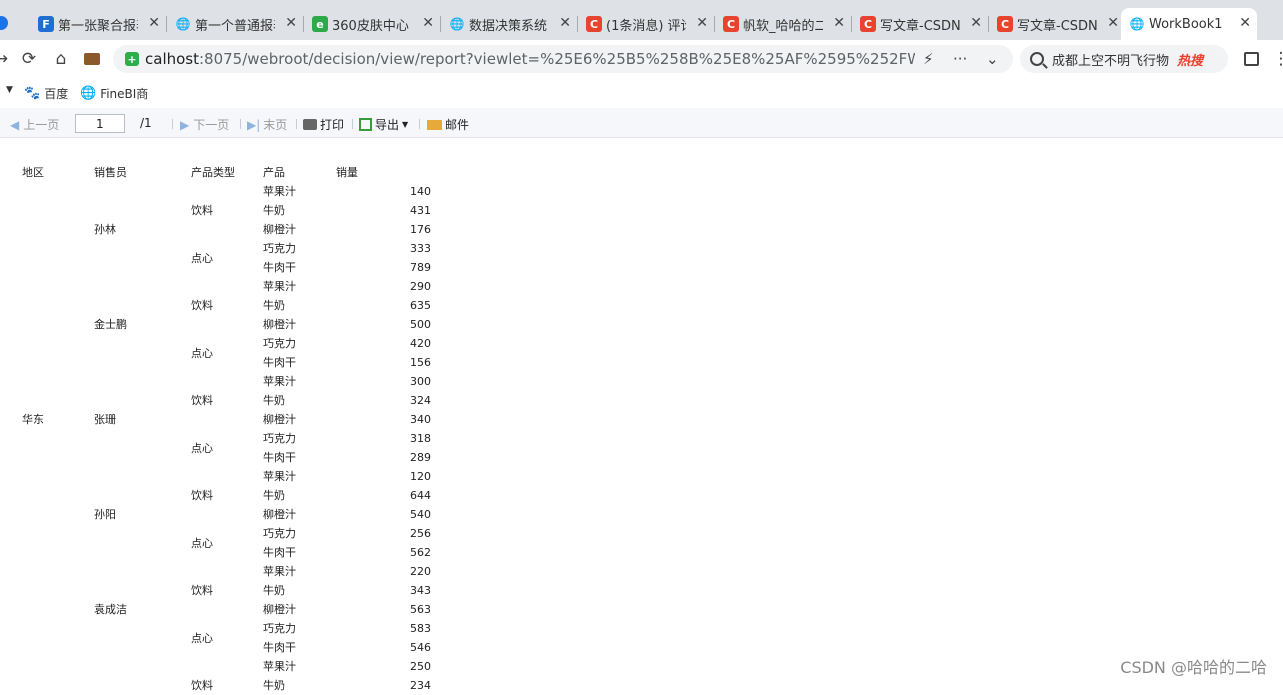  What do you see at coordinates (213, 172) in the screenshot?
I see `header-product-type: 产品类型` at bounding box center [213, 172].